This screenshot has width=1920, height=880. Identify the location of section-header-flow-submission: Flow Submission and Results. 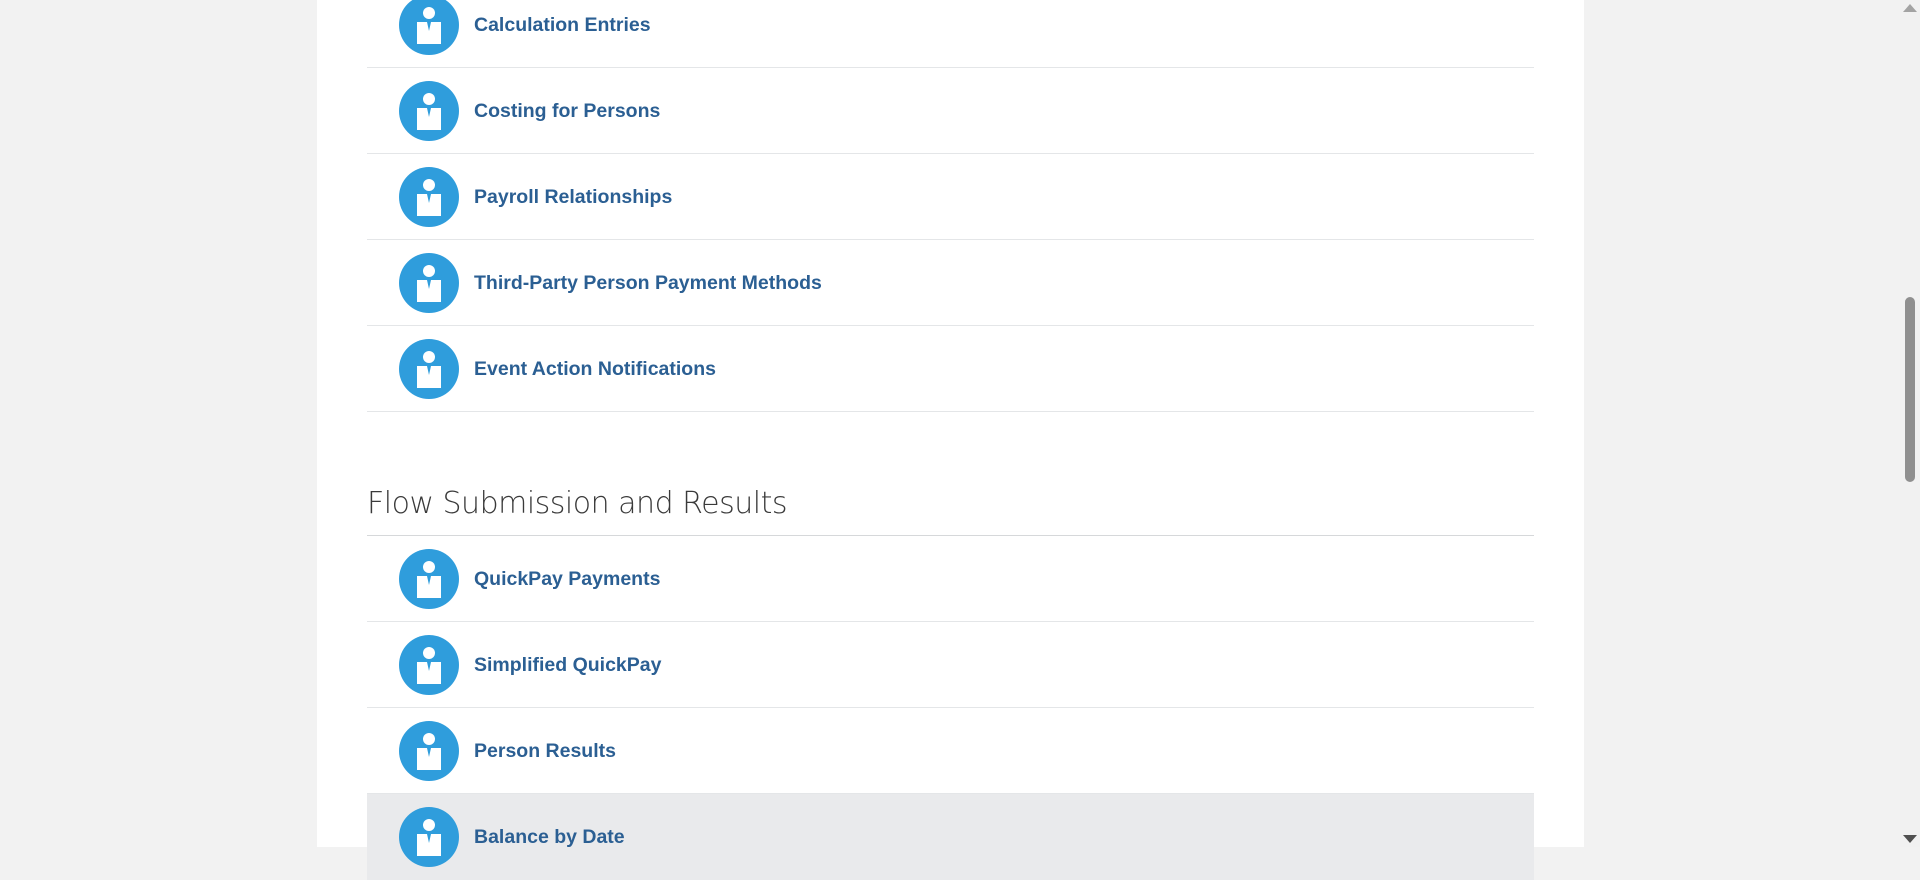
(950, 474).